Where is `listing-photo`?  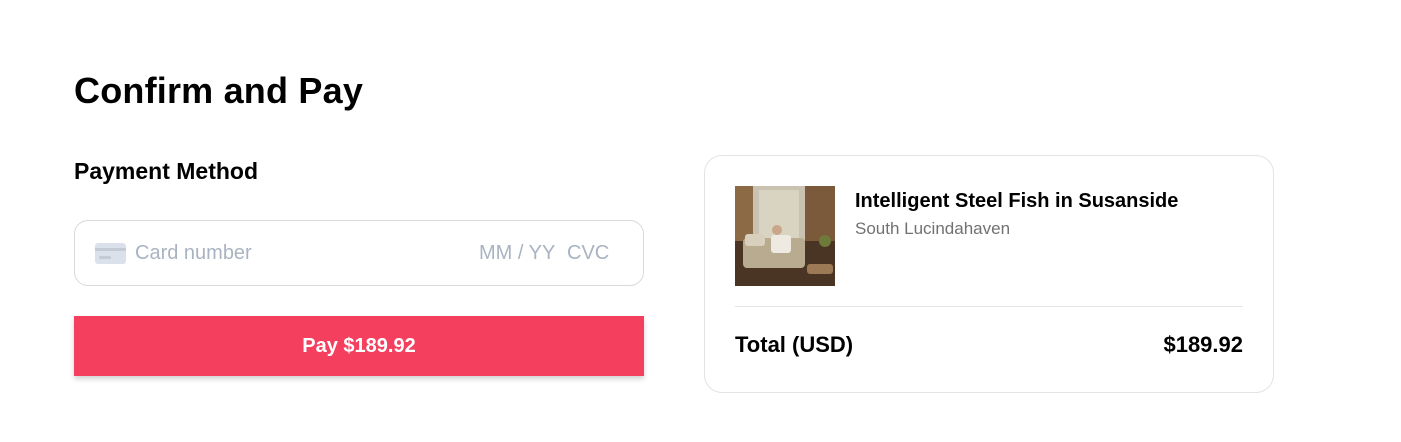
listing-photo is located at coordinates (785, 236).